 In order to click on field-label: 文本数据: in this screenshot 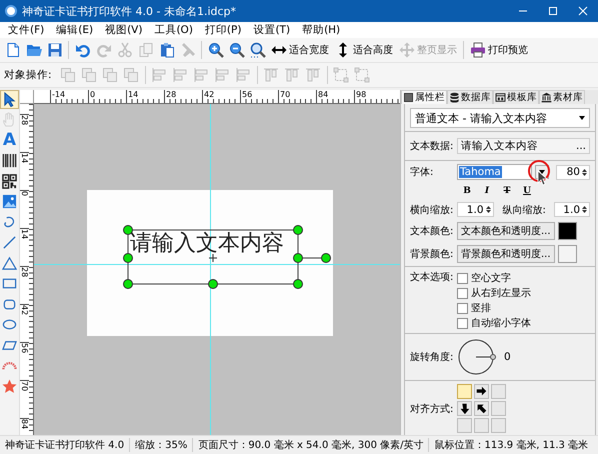, I will do `click(432, 146)`.